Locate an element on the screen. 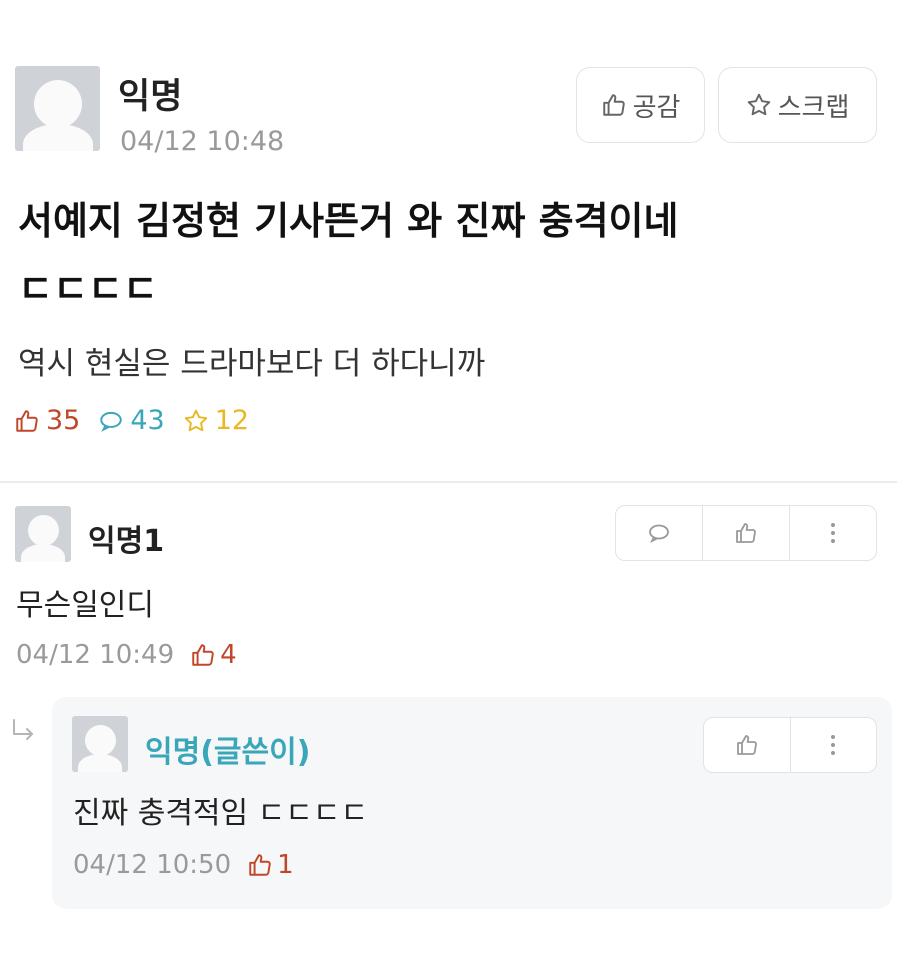  reply-actions is located at coordinates (790, 745).